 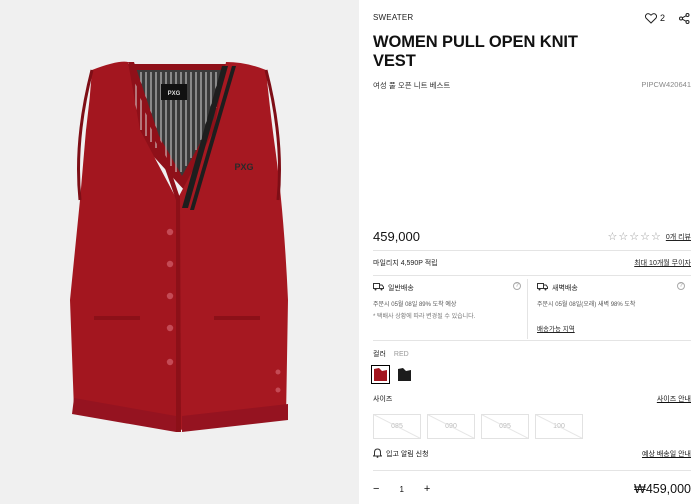 What do you see at coordinates (383, 399) in the screenshot?
I see `size-label: 사이즈` at bounding box center [383, 399].